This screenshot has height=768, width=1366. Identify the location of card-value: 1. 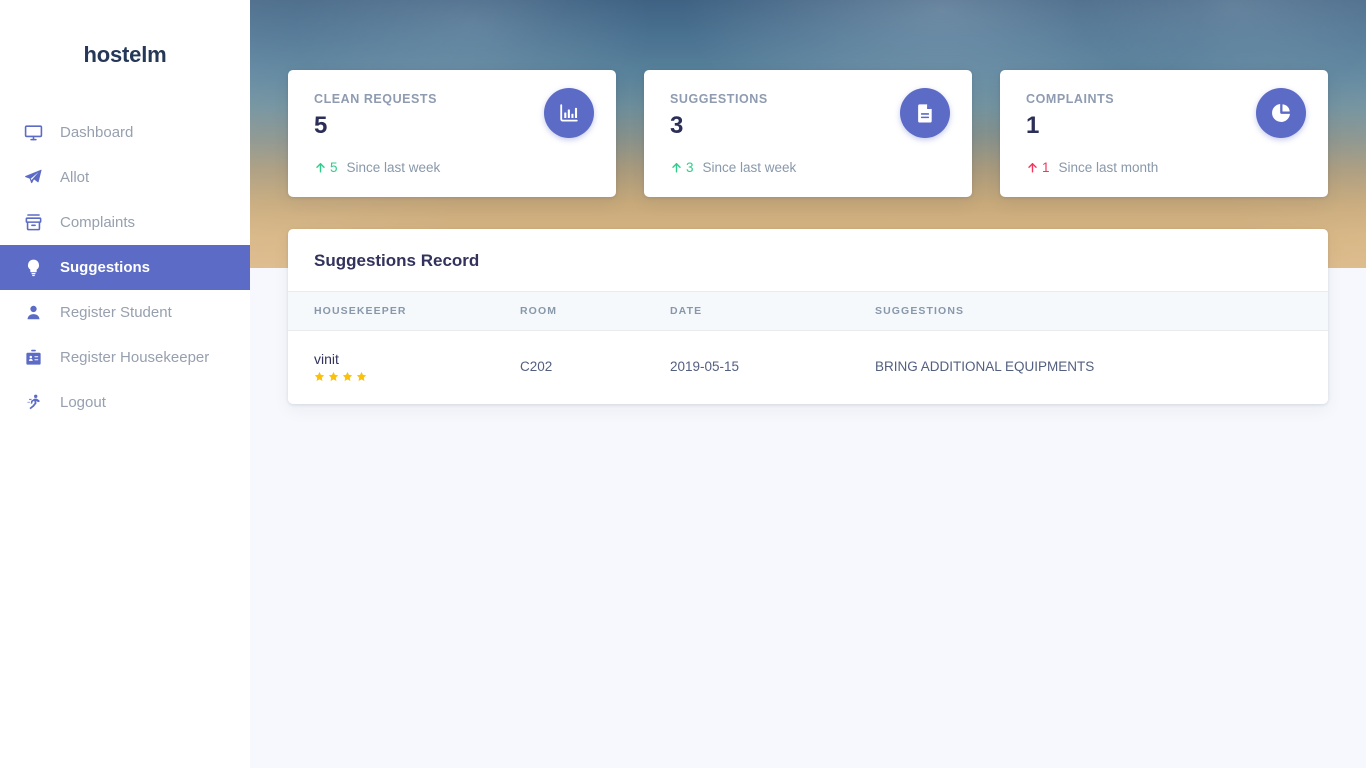
(1033, 125).